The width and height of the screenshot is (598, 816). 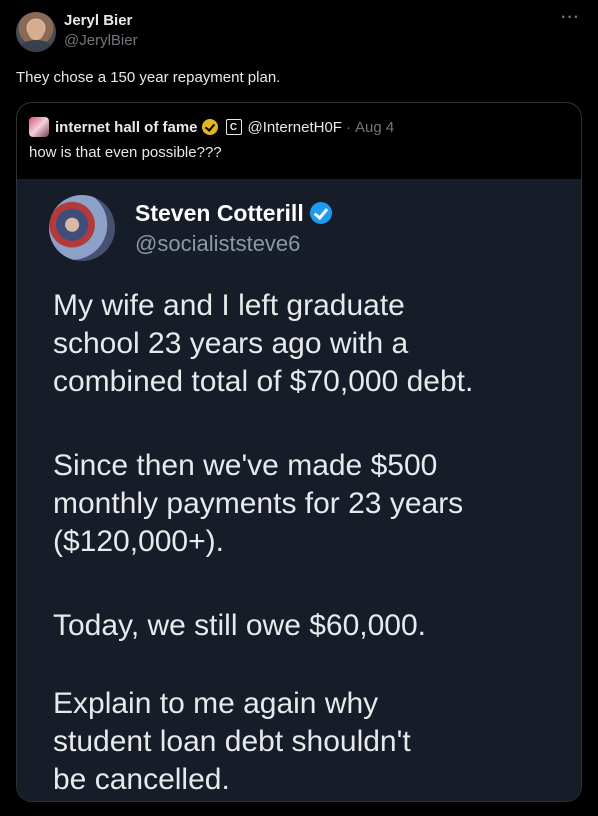 What do you see at coordinates (98, 21) in the screenshot?
I see `author-display-name: Jeryl Bier` at bounding box center [98, 21].